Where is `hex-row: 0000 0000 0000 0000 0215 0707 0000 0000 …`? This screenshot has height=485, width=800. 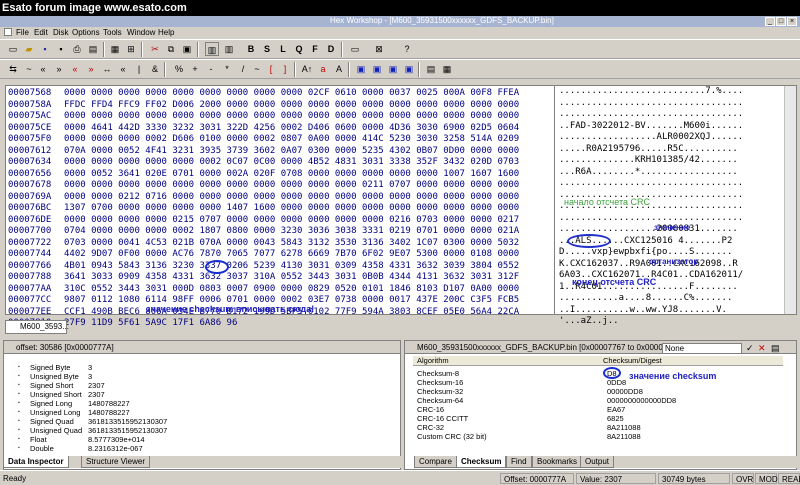 hex-row: 0000 0000 0000 0000 0215 0707 0000 0000 … is located at coordinates (309, 221).